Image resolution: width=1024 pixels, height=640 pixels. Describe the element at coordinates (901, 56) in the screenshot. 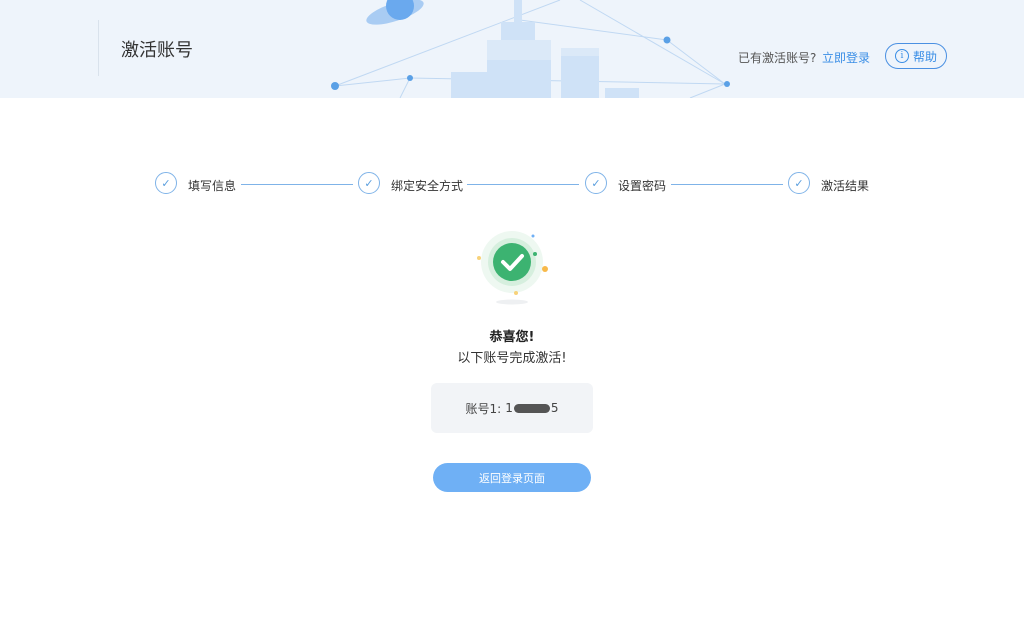

I see `info-icon: i` at that location.